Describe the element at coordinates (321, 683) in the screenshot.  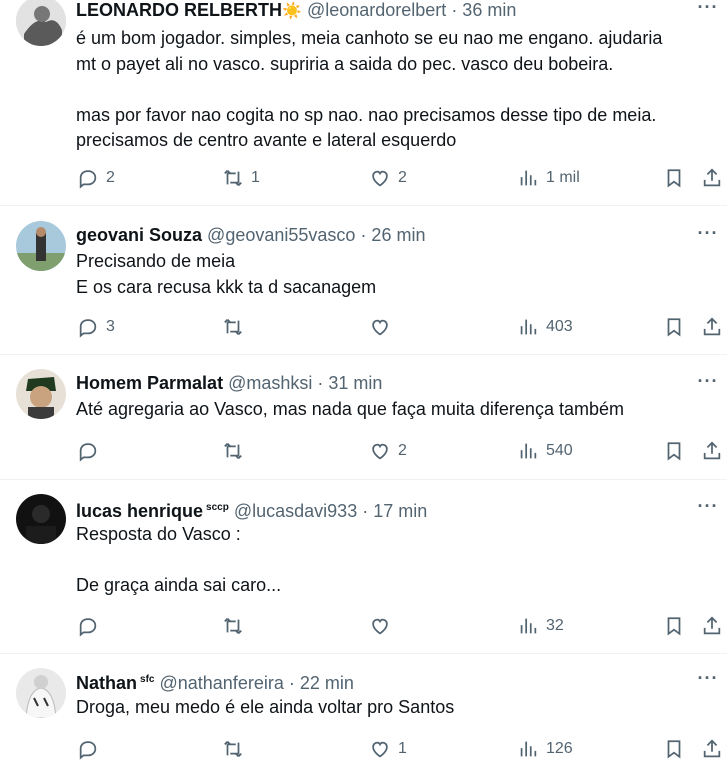
I see `timestamp: · 22 min` at that location.